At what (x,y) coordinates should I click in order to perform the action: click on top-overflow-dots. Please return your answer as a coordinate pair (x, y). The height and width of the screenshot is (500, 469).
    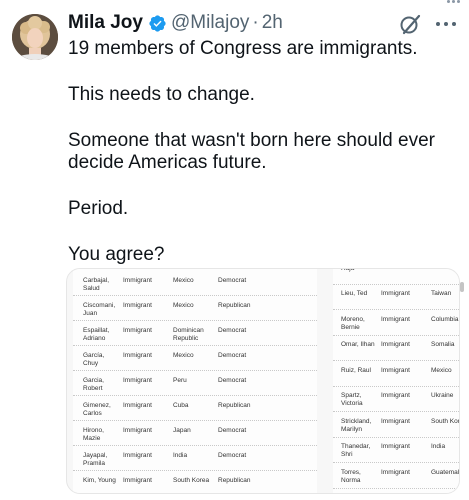
    Looking at the image, I should click on (454, 2).